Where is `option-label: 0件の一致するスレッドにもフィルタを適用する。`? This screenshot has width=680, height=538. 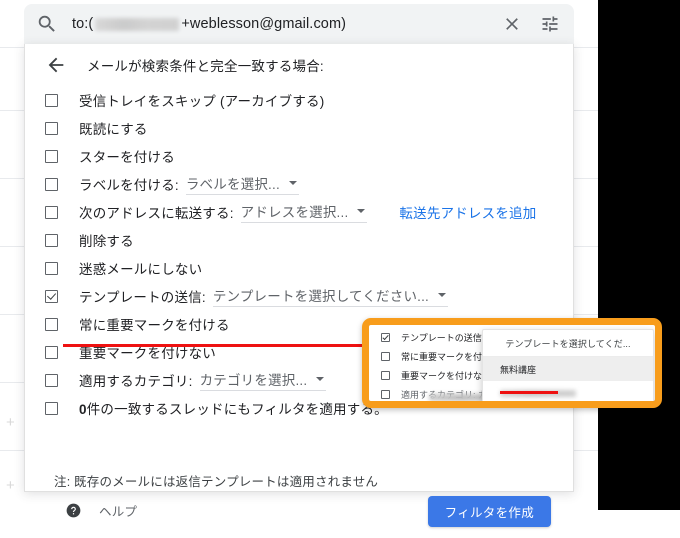
option-label: 0件の一致するスレッドにもフィルタを適用する。 is located at coordinates (233, 408).